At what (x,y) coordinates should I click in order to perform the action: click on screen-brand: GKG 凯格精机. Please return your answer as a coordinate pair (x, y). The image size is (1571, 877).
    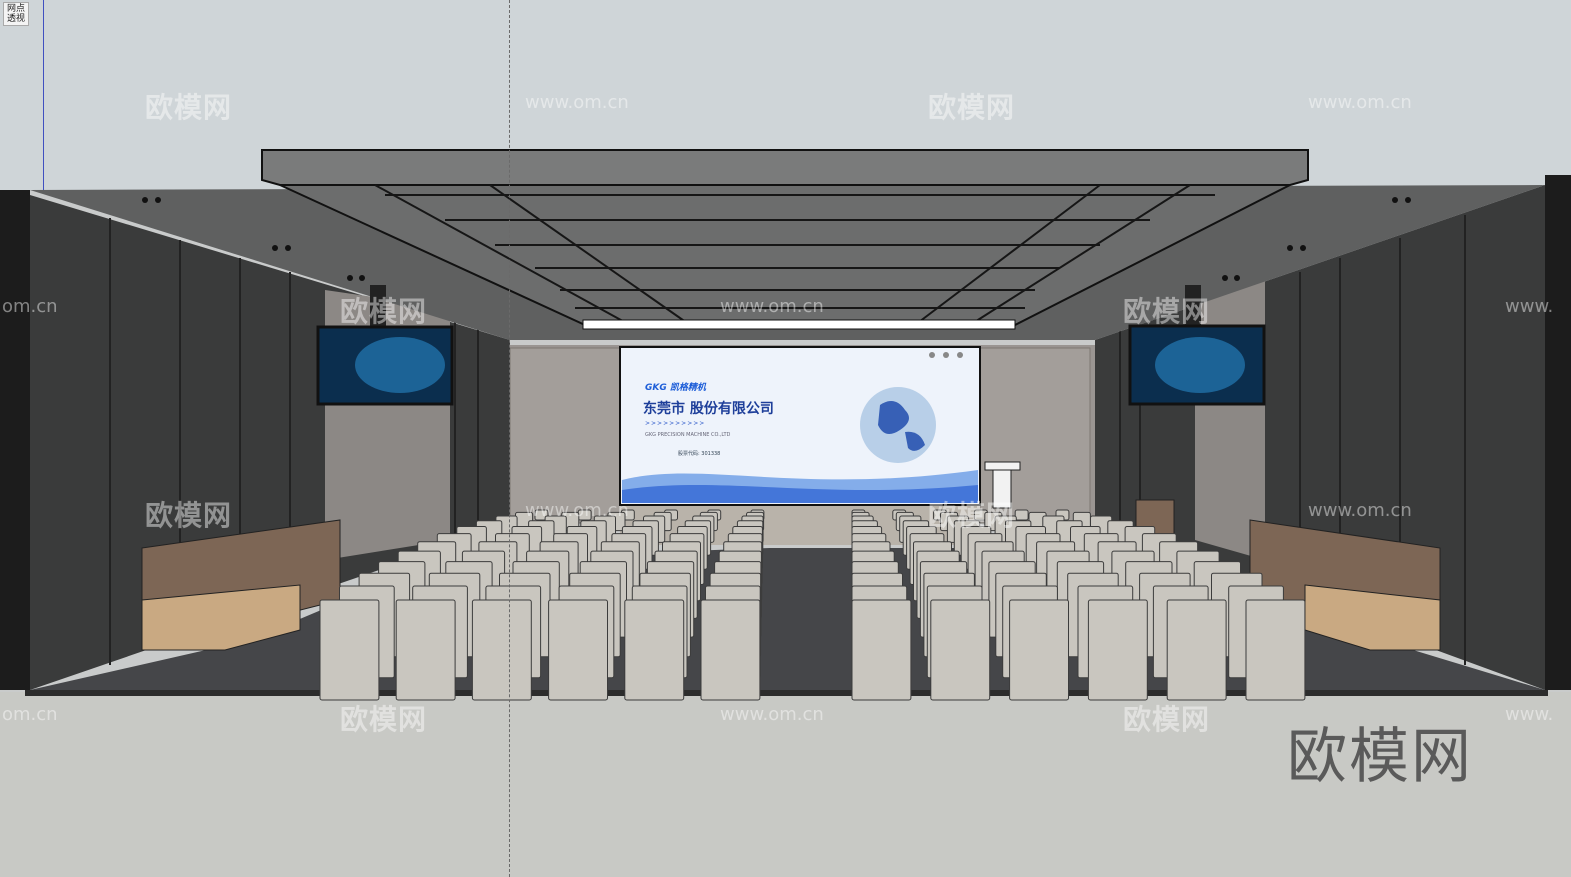
    Looking at the image, I should click on (675, 388).